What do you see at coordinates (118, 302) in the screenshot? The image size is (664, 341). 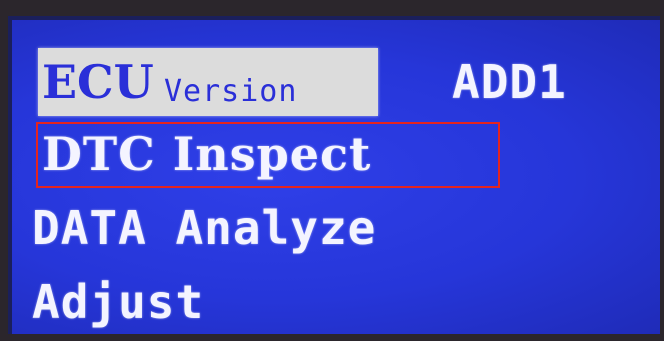 I see `menu-item-adjust: Adjust` at bounding box center [118, 302].